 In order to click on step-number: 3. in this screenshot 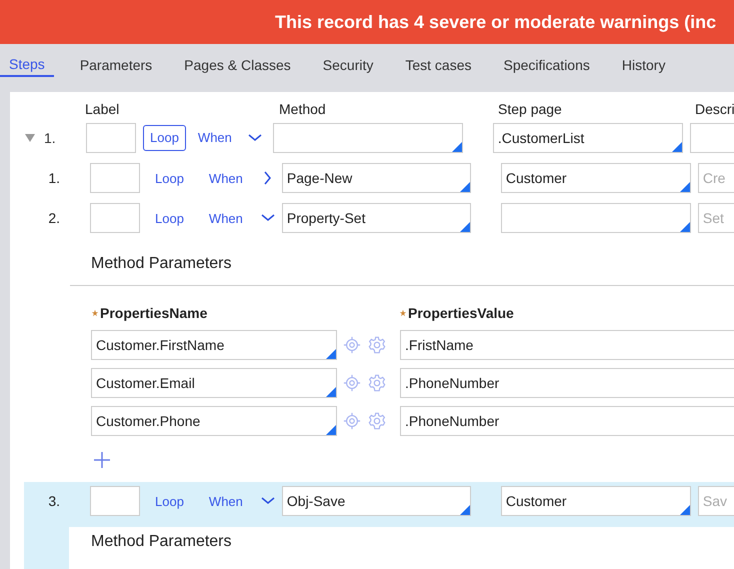, I will do `click(53, 501)`.